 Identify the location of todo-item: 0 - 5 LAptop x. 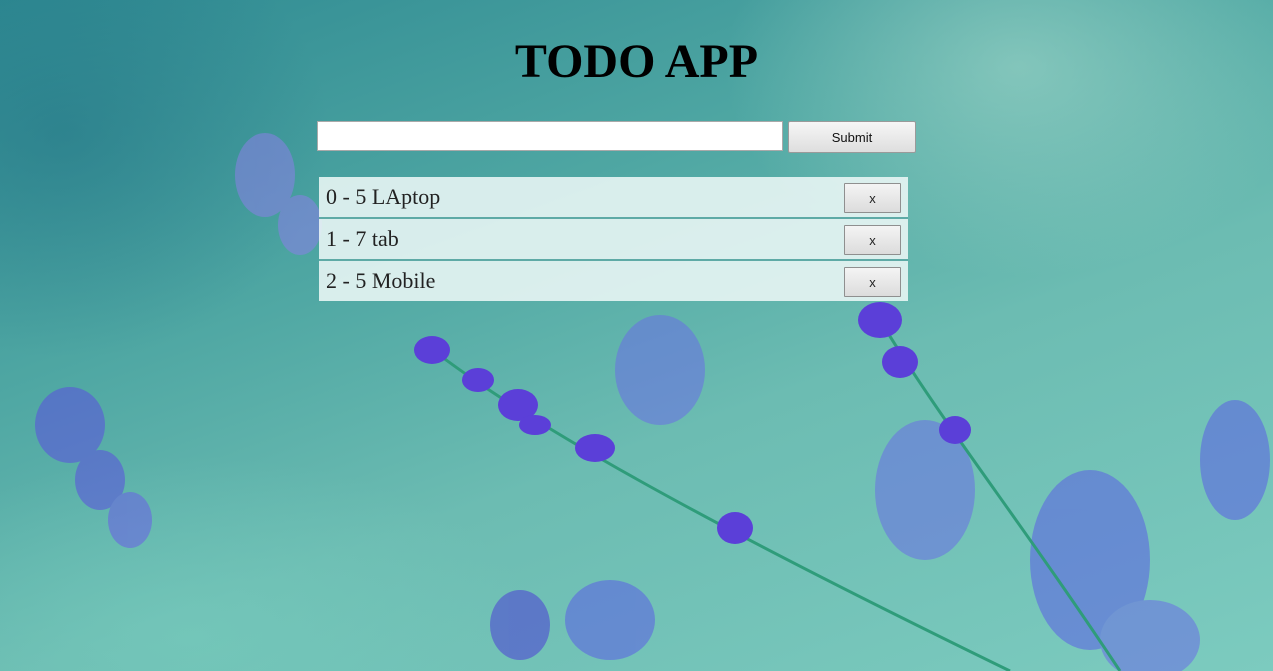
(613, 198).